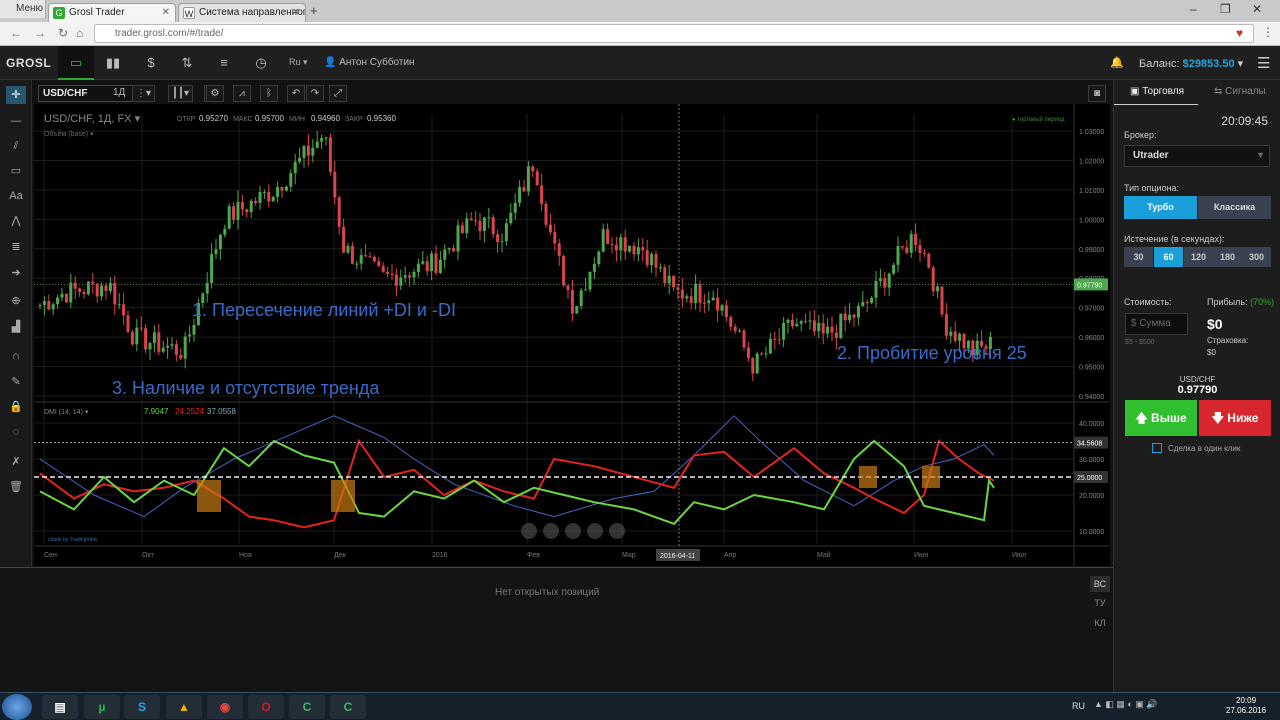 This screenshot has width=1280, height=720. I want to click on tab-grosl-trader: G Grosl Trader ✕, so click(112, 12).